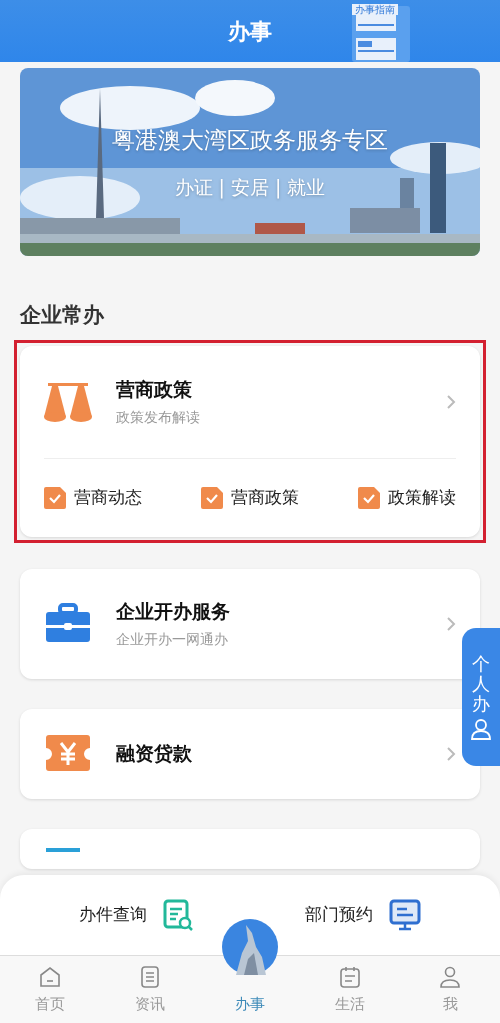 The image size is (500, 1023). Describe the element at coordinates (179, 915) in the screenshot. I see `search-document-icon` at that location.